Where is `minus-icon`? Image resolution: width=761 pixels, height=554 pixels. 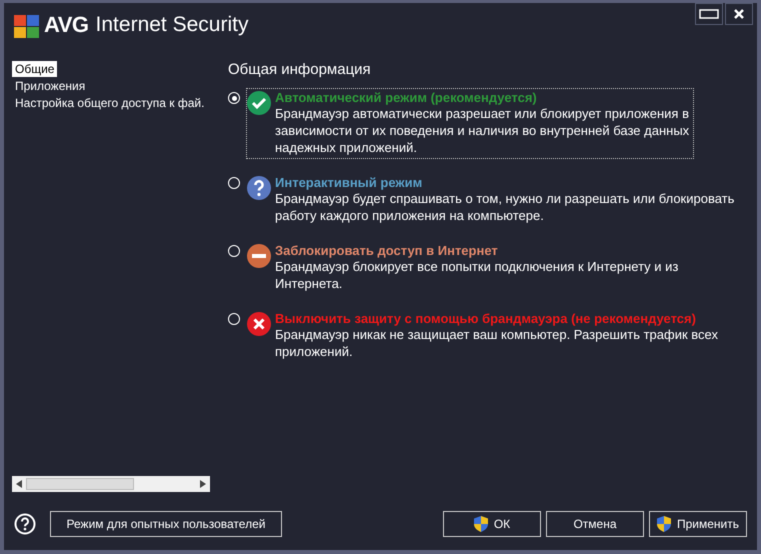
minus-icon is located at coordinates (259, 256).